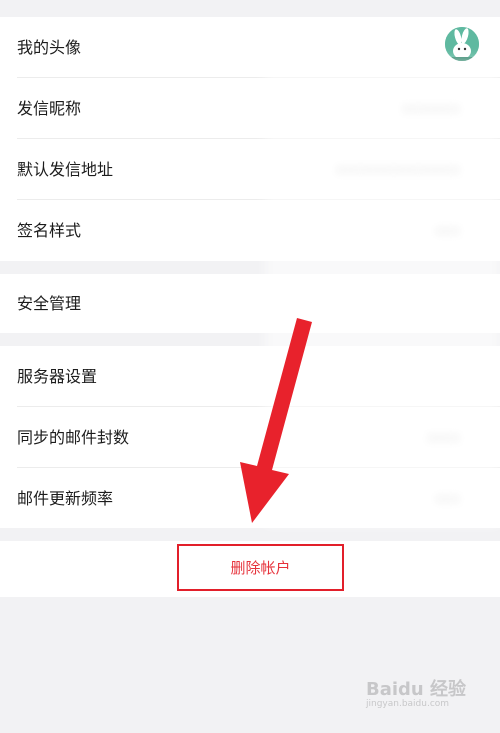  What do you see at coordinates (416, 689) in the screenshot?
I see `watermark-logo-text: Baidu 经验` at bounding box center [416, 689].